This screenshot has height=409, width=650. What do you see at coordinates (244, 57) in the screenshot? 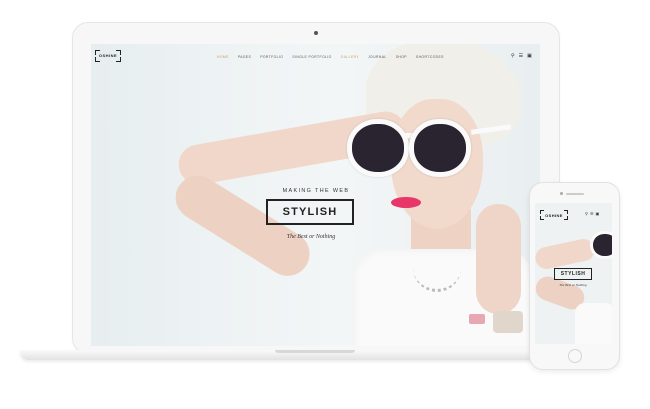
I see `nav-item-pages: Pages` at bounding box center [244, 57].